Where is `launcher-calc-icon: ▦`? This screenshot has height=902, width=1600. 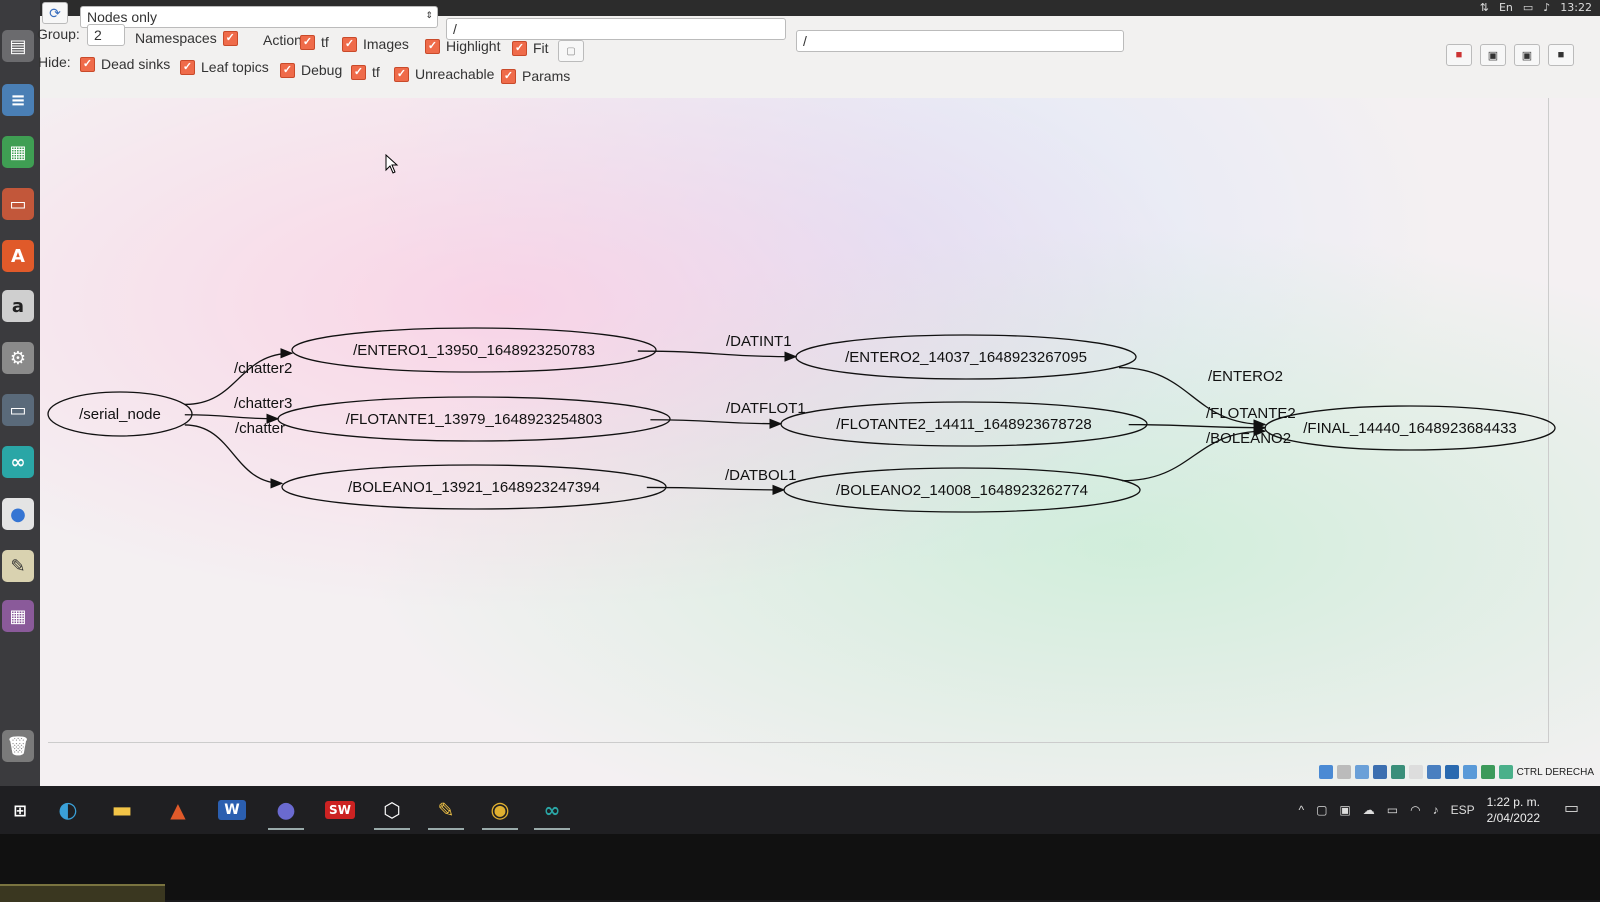
launcher-calc-icon: ▦ is located at coordinates (18, 152).